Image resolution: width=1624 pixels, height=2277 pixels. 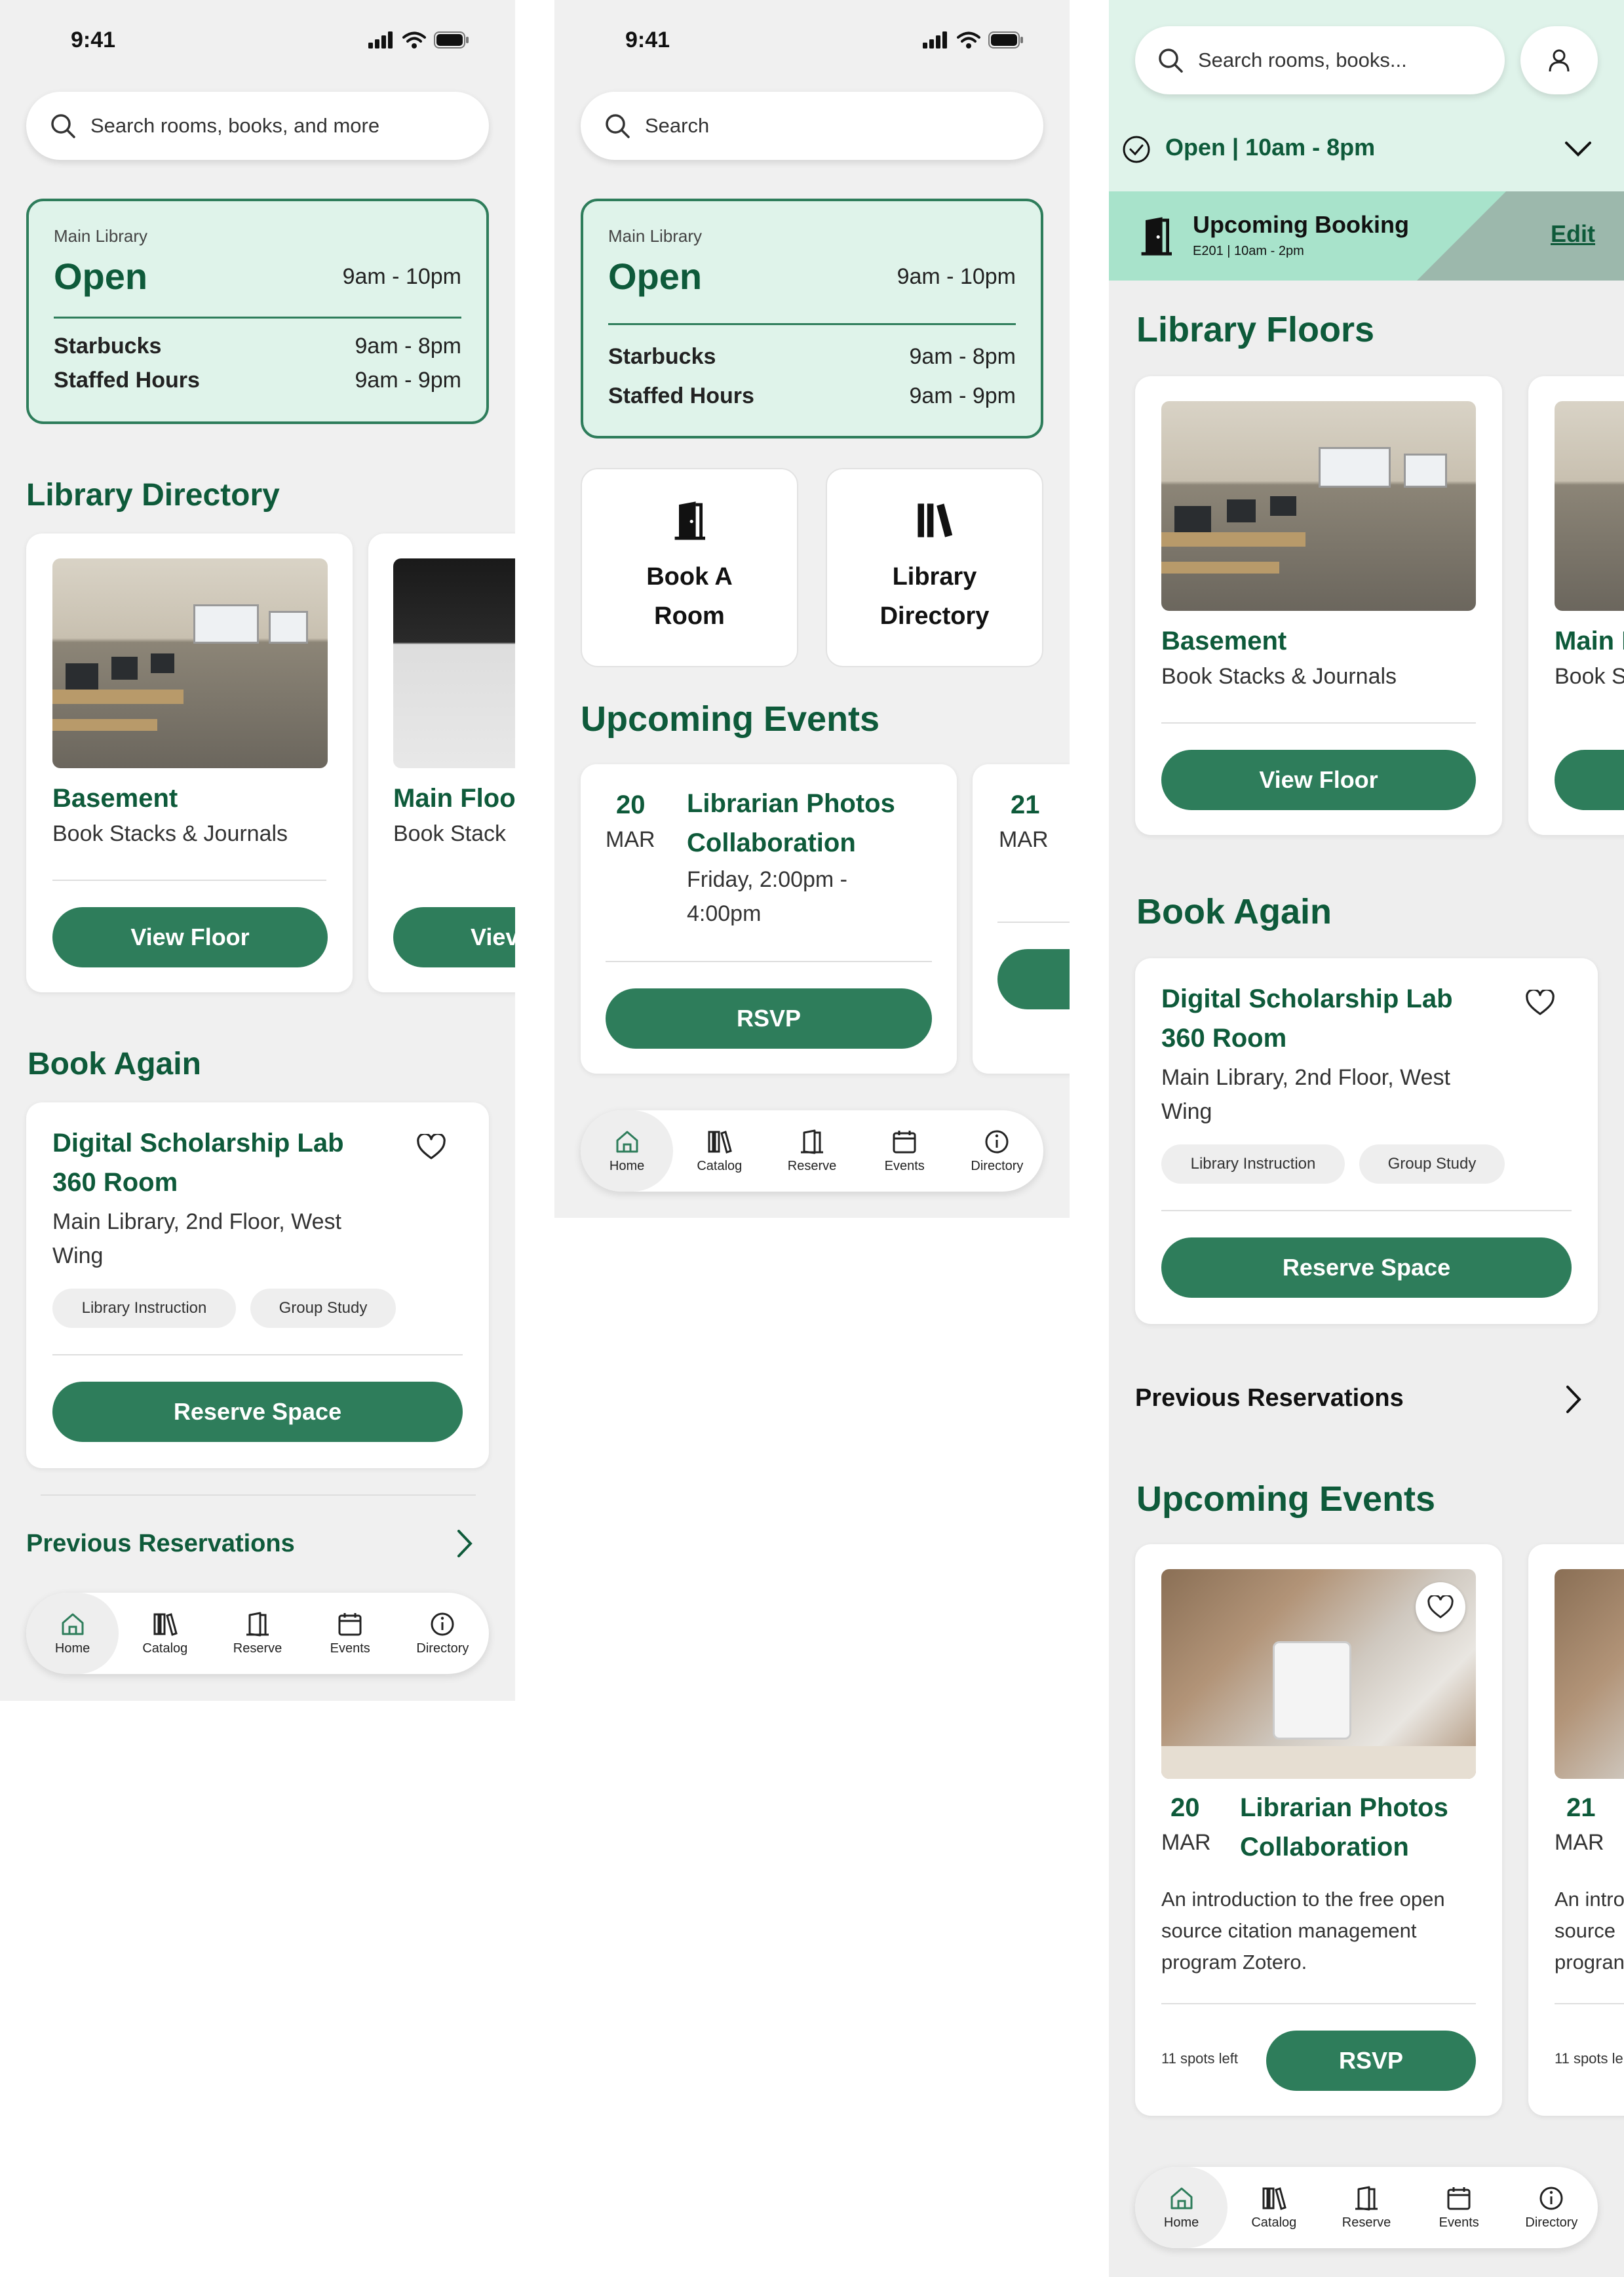 What do you see at coordinates (257, 126) in the screenshot?
I see `search-bar: Search rooms, books, and more` at bounding box center [257, 126].